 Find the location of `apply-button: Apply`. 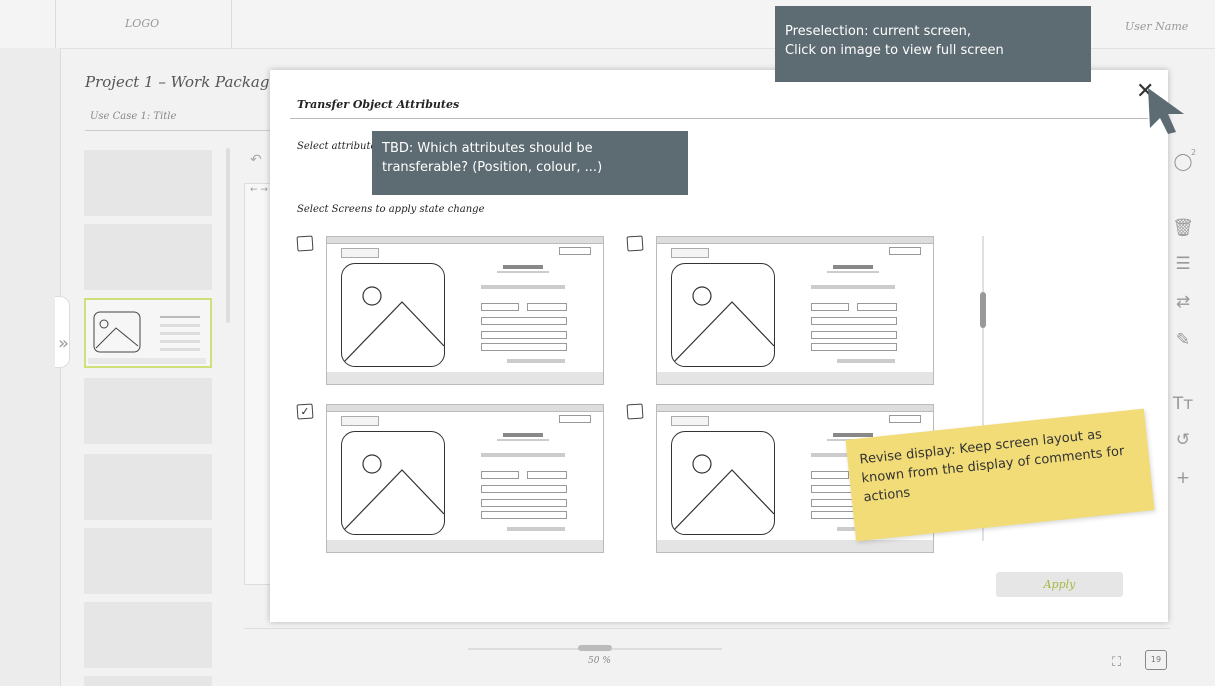

apply-button: Apply is located at coordinates (1059, 584).